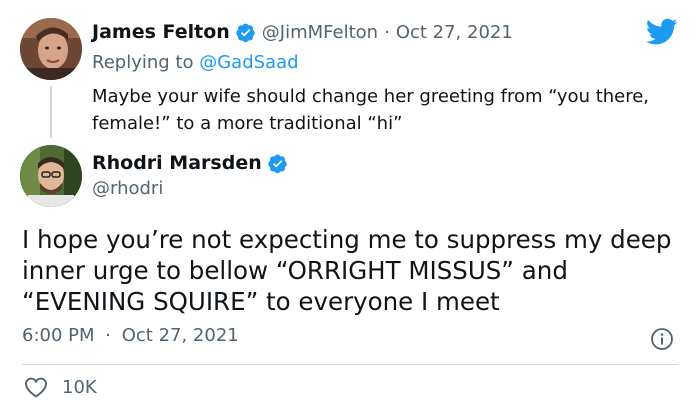 The width and height of the screenshot is (700, 417). Describe the element at coordinates (79, 387) in the screenshot. I see `like-count: 10K` at that location.